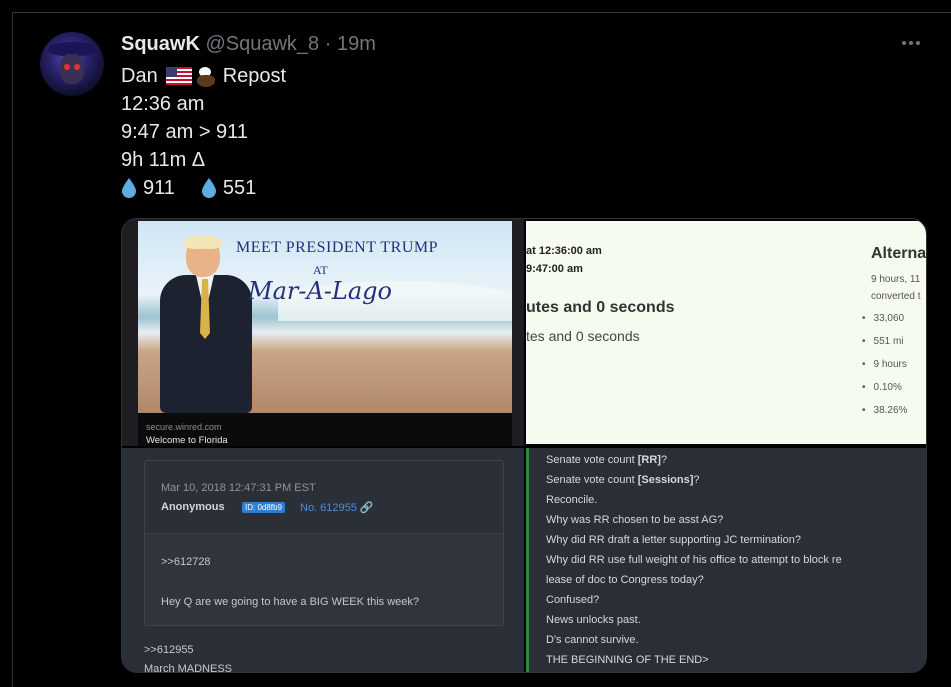 The height and width of the screenshot is (687, 951). What do you see at coordinates (884, 322) in the screenshot?
I see `calc-bullet: 33,060` at bounding box center [884, 322].